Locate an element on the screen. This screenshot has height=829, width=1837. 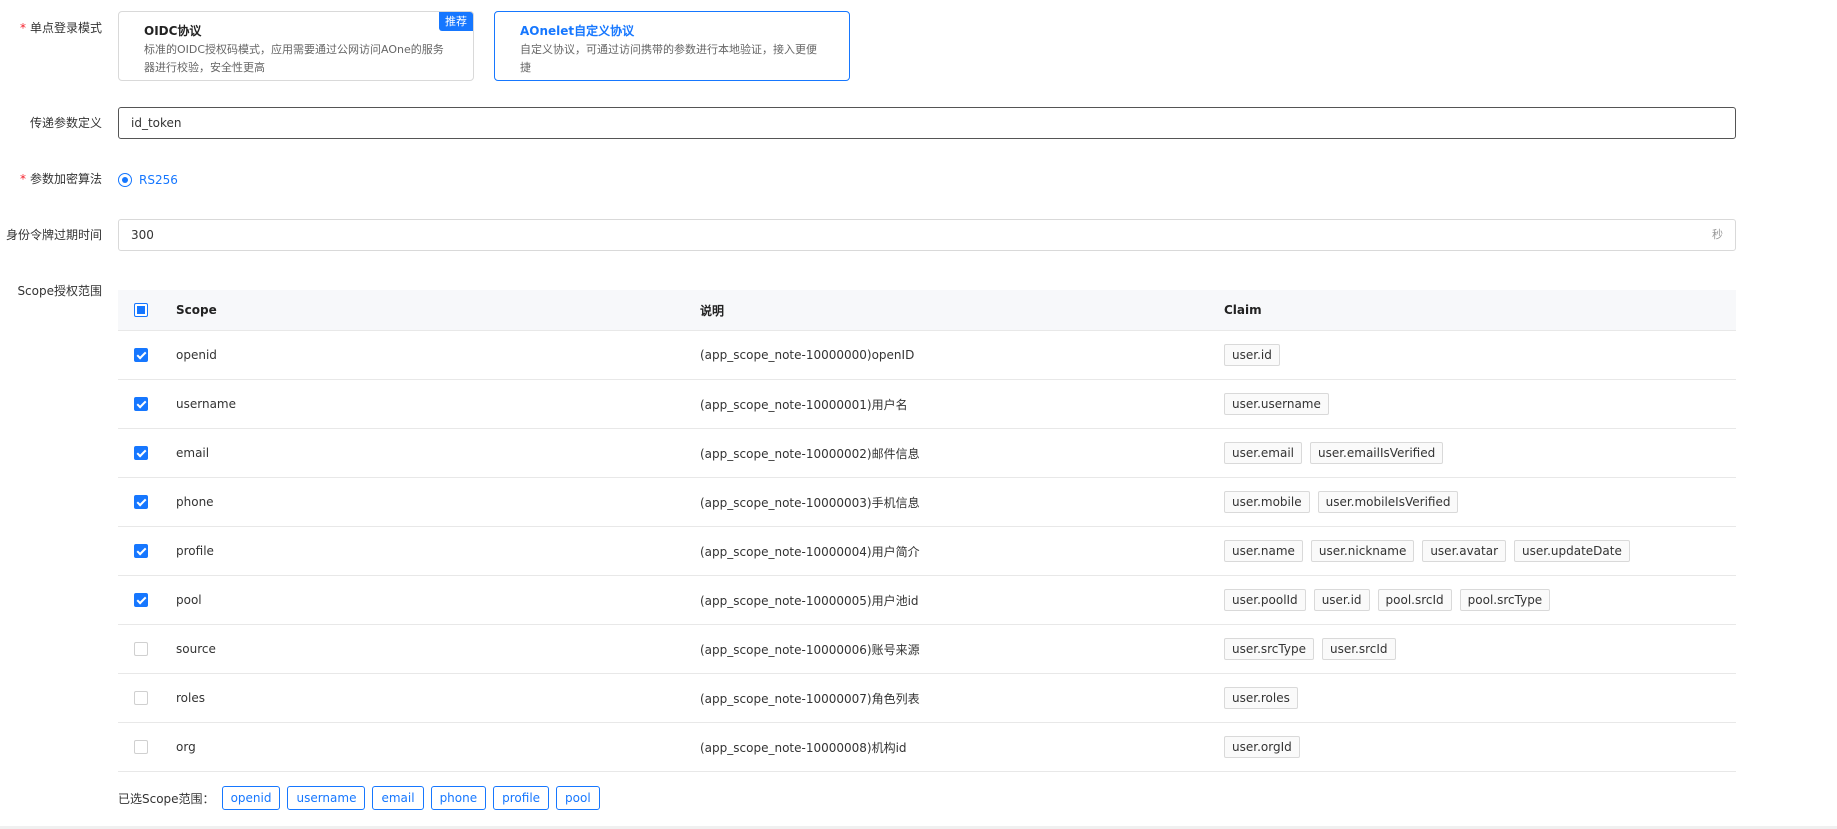
scope-claims: user.poolId user.id pool.srcId pool.srcType is located at coordinates (1480, 600).